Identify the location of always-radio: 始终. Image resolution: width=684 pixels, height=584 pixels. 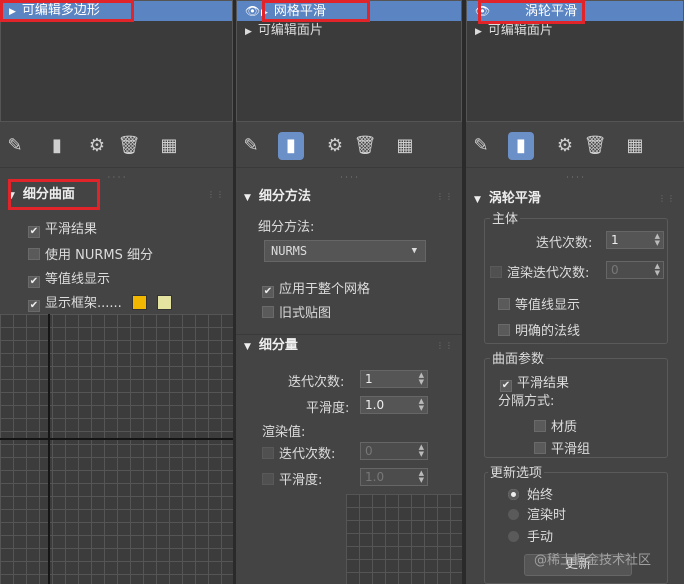
(530, 493).